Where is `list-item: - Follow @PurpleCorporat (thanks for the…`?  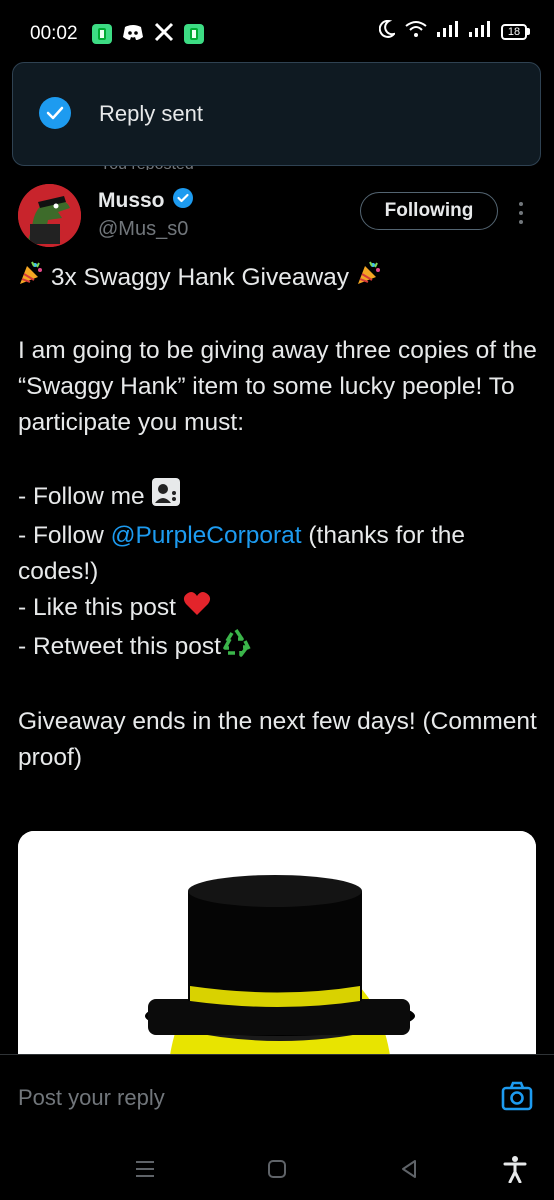 list-item: - Follow @PurpleCorporat (thanks for the… is located at coordinates (278, 554).